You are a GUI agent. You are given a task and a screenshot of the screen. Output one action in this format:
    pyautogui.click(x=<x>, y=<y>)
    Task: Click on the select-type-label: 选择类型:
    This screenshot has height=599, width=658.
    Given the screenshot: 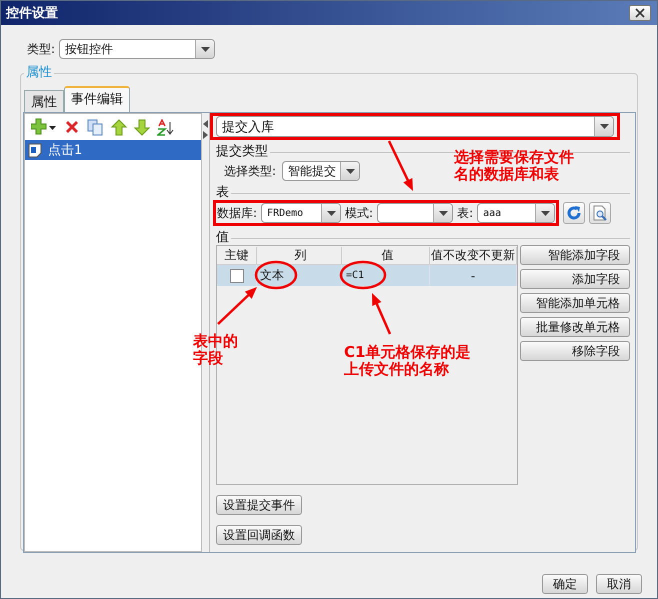 What is the action you would take?
    pyautogui.click(x=250, y=171)
    